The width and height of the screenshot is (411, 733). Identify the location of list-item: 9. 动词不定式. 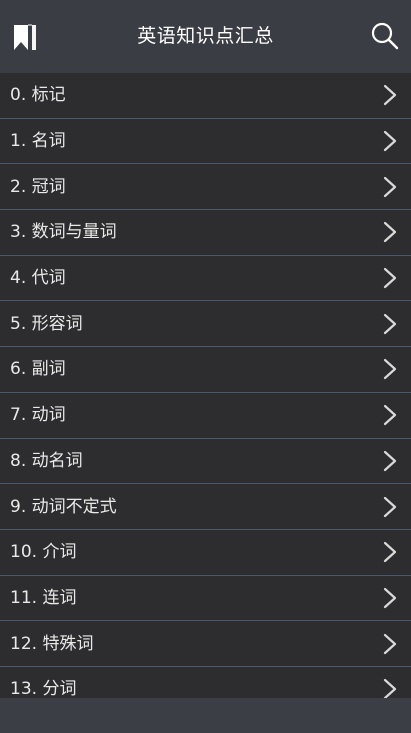
(205, 507).